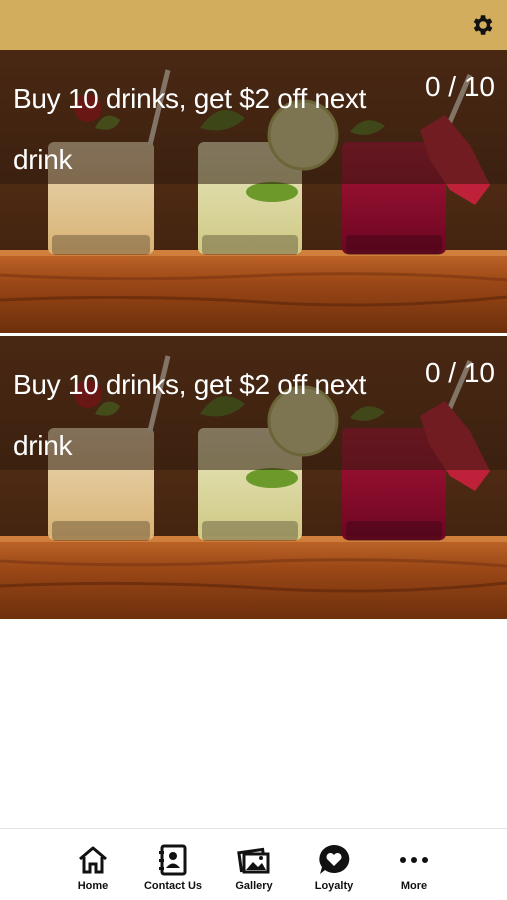  Describe the element at coordinates (254, 886) in the screenshot. I see `tab-label: Gallery` at that location.